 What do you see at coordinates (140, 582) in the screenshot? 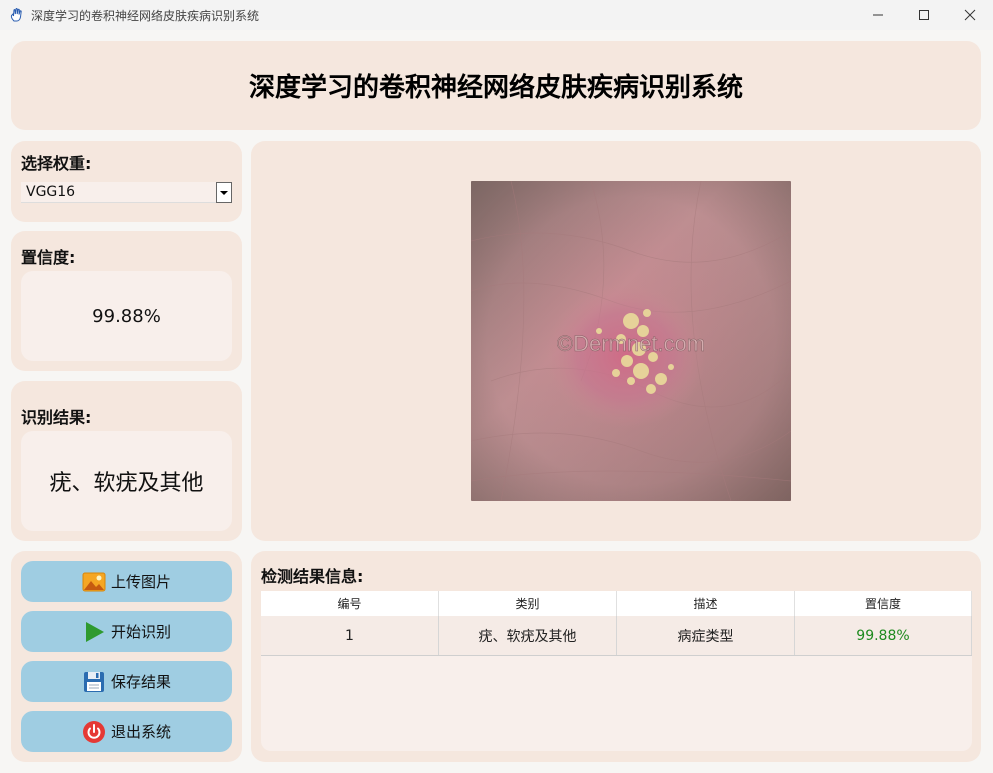
I see `upload-label: 上传图片` at bounding box center [140, 582].